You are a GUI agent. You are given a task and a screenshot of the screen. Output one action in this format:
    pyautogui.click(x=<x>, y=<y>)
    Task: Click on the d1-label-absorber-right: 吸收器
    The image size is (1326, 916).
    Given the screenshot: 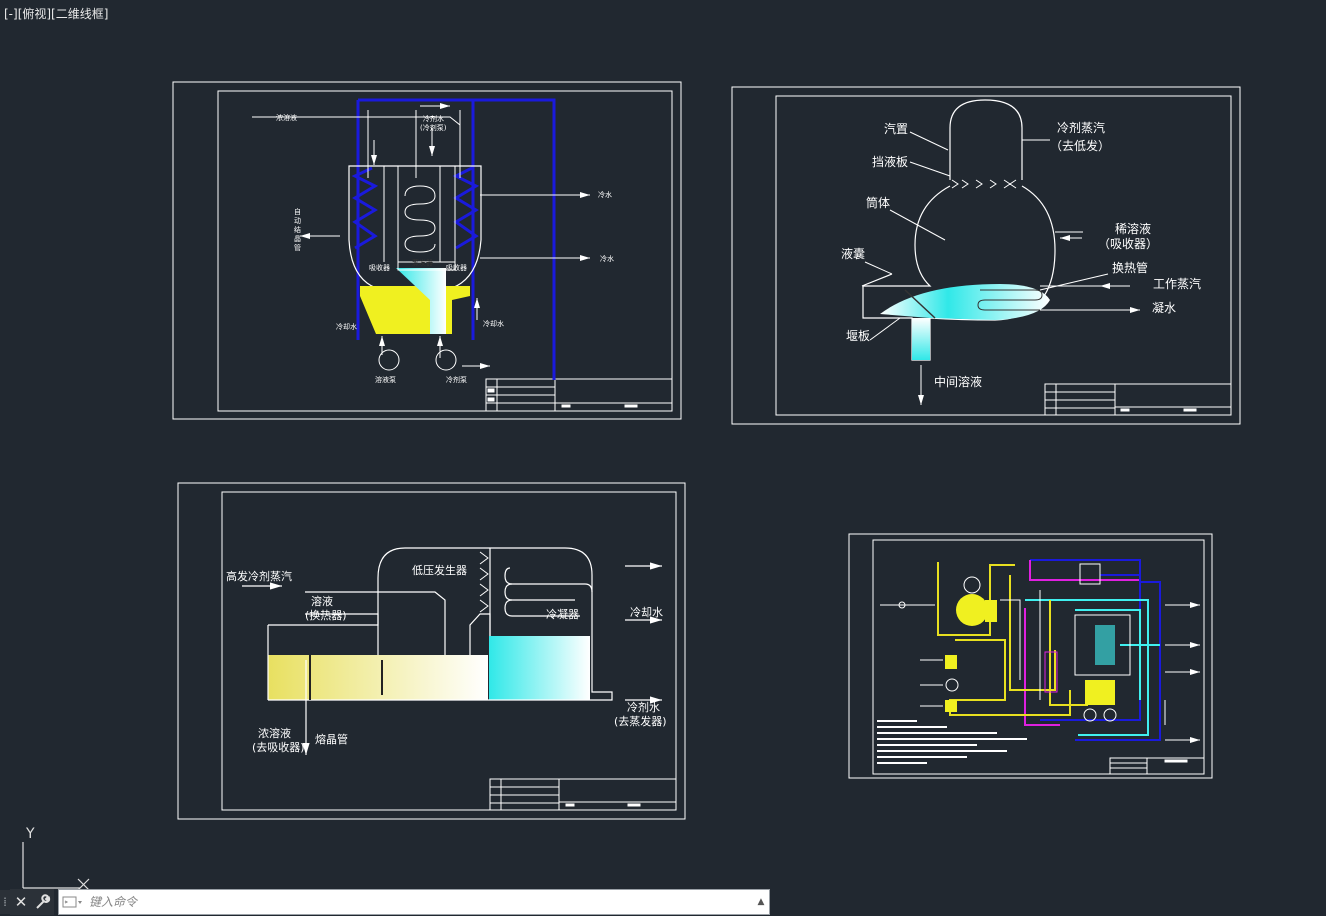 What is the action you would take?
    pyautogui.click(x=456, y=267)
    